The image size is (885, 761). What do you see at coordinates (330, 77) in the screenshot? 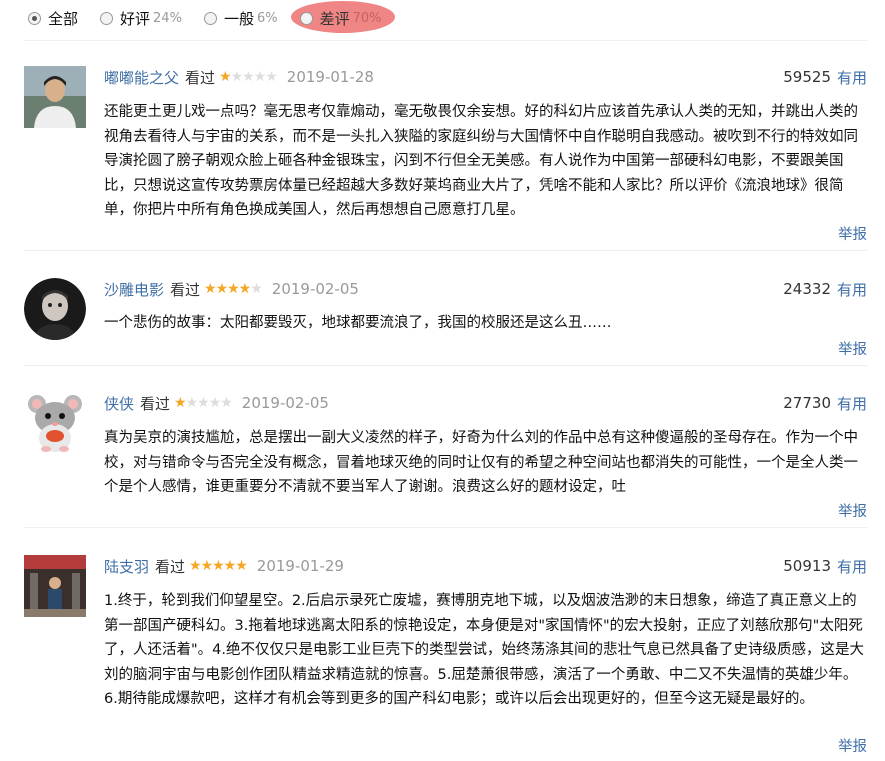
I see `review-date: 2019-01-28` at bounding box center [330, 77].